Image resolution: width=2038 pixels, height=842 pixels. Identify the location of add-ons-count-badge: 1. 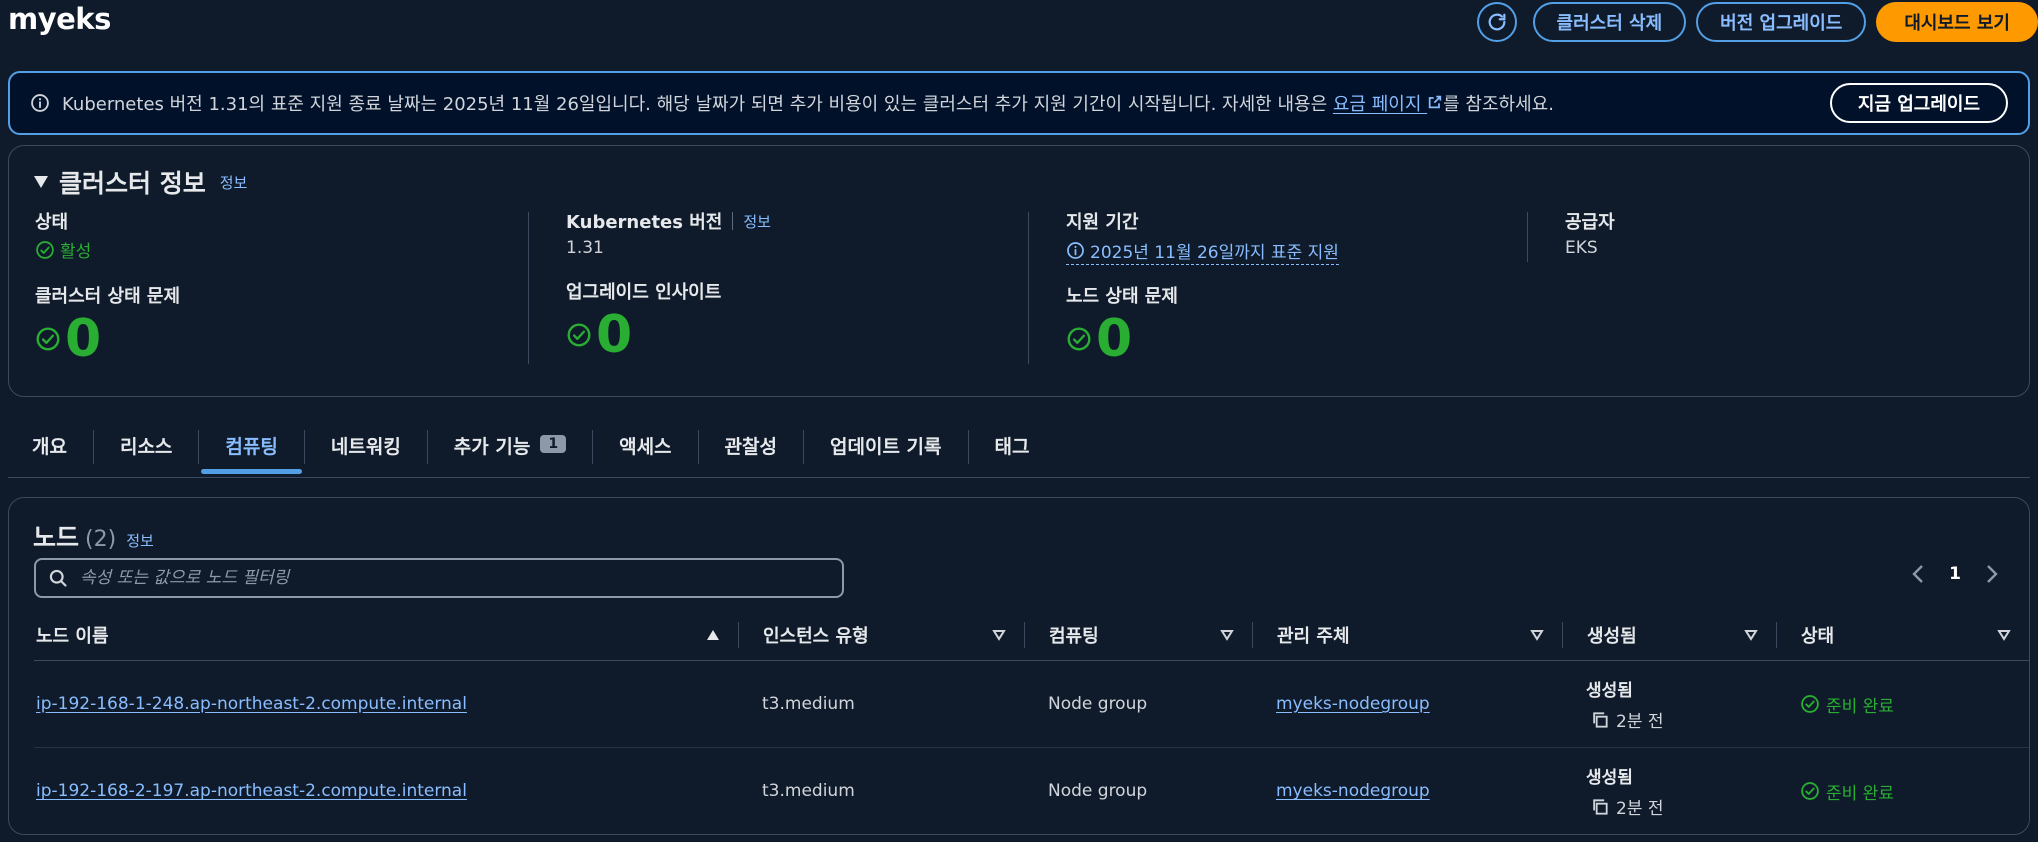
(553, 444).